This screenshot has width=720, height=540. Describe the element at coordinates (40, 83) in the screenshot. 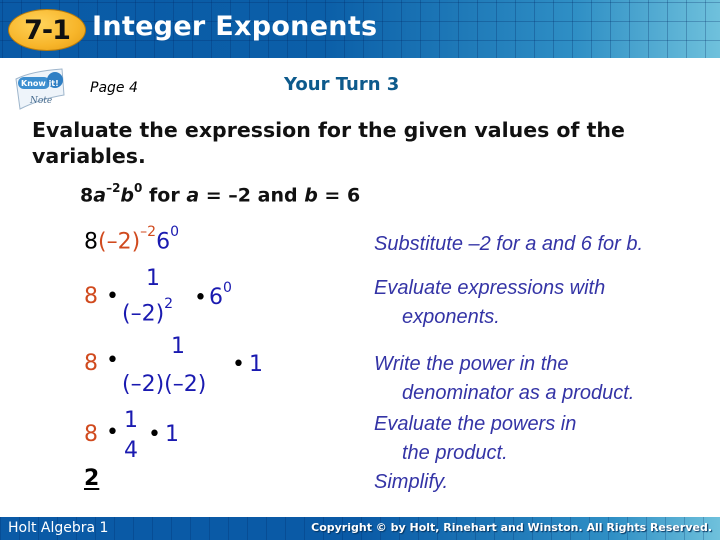

I see `logo-text-know: Know it!` at that location.